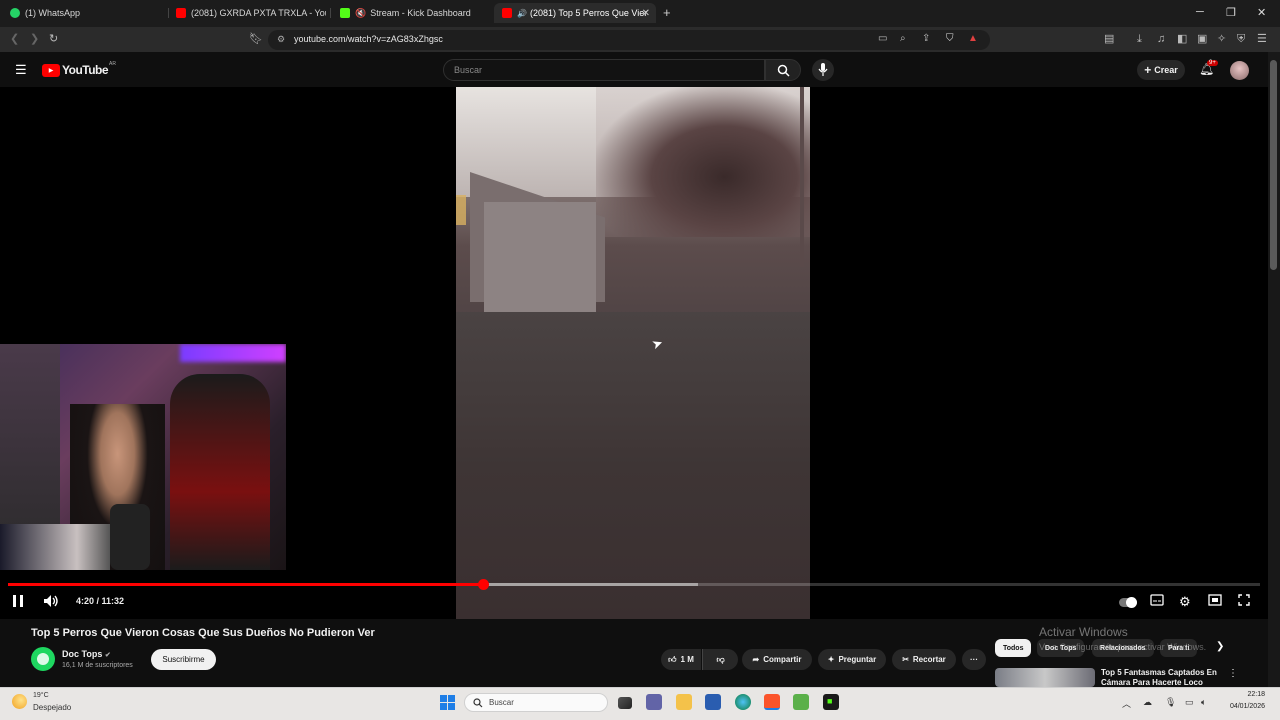  What do you see at coordinates (681, 659) in the screenshot?
I see `like-button: 👍︎ 1 M` at bounding box center [681, 659].